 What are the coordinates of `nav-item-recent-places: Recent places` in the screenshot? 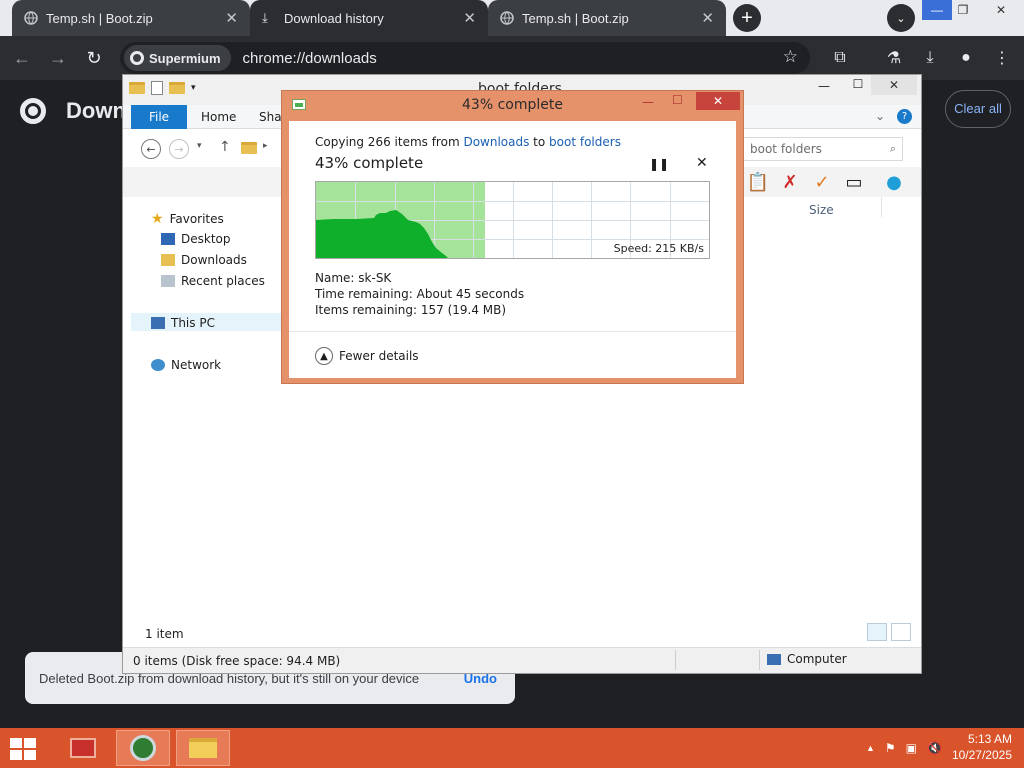 It's located at (213, 281).